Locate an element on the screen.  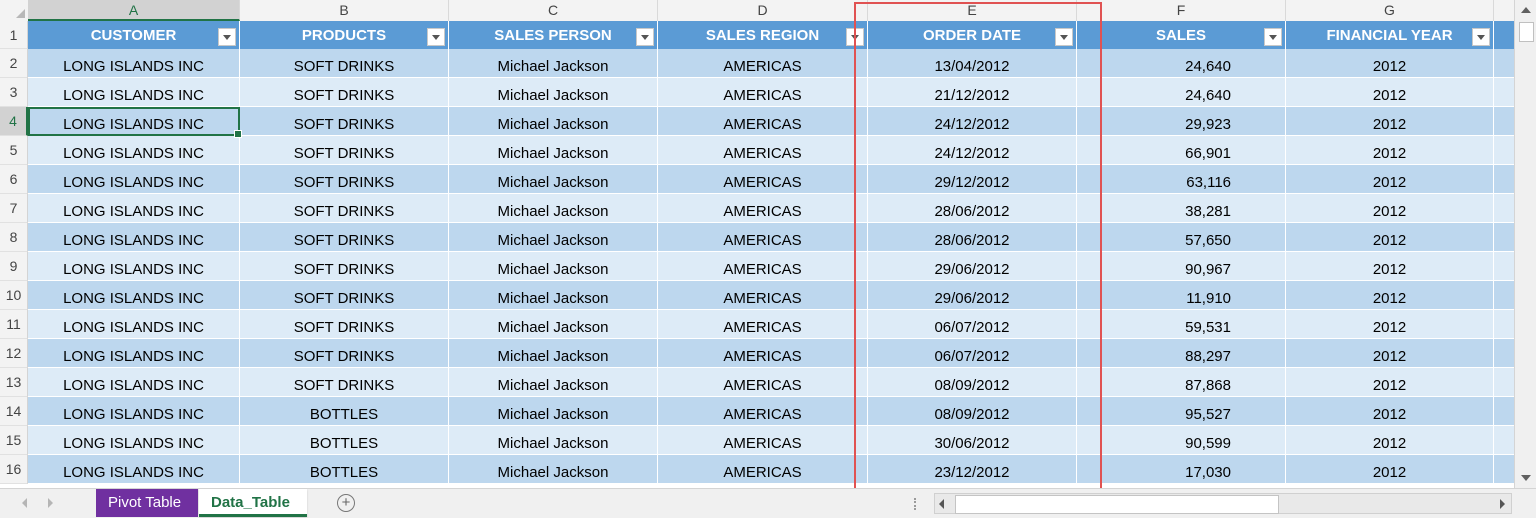
cell-sales: 90,599 is located at coordinates (1181, 440).